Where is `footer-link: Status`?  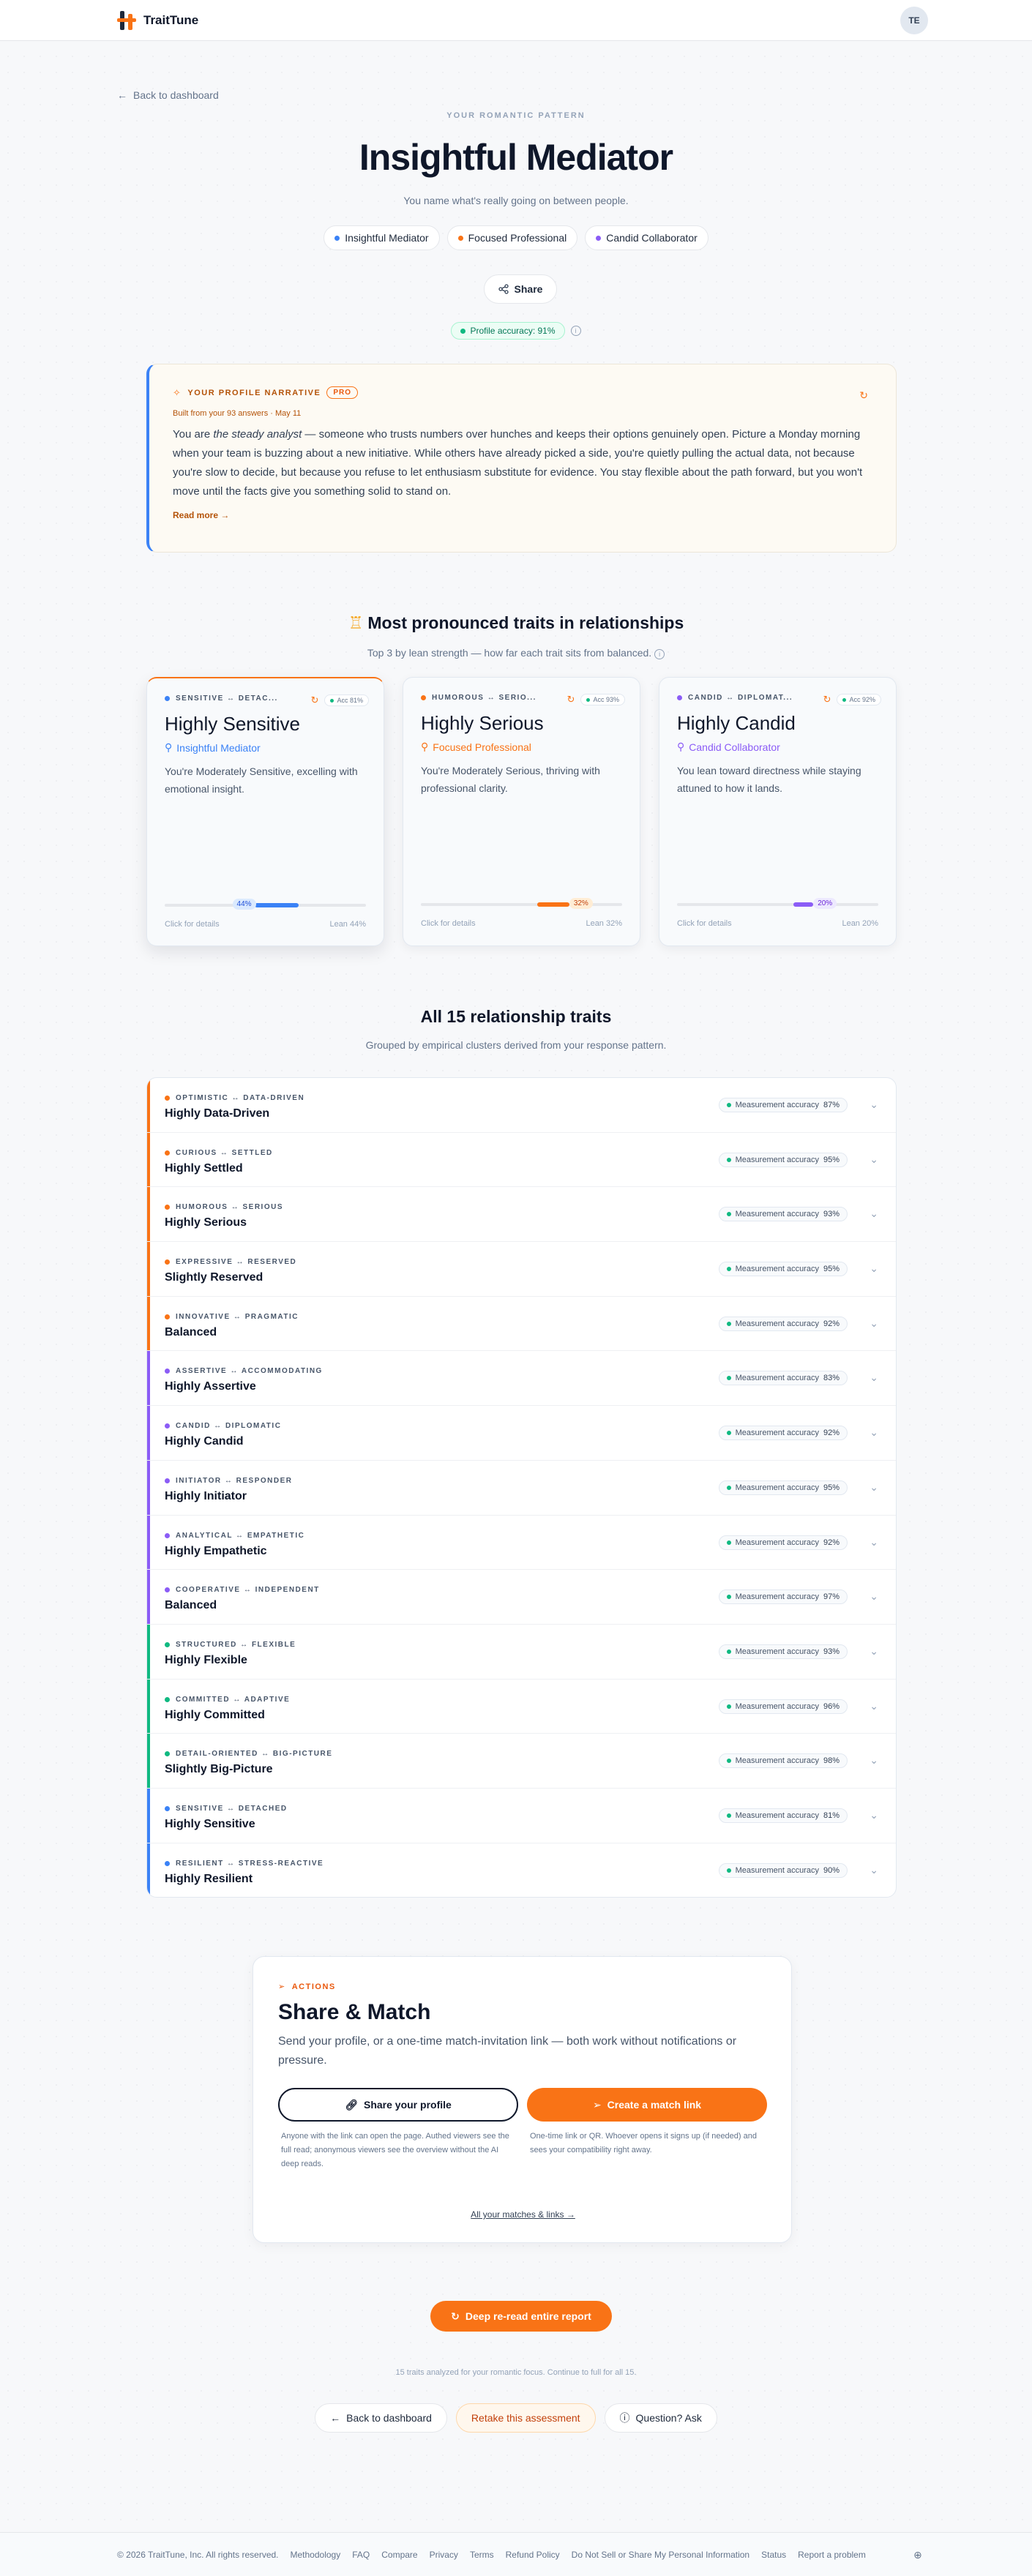
footer-link: Status is located at coordinates (773, 2555).